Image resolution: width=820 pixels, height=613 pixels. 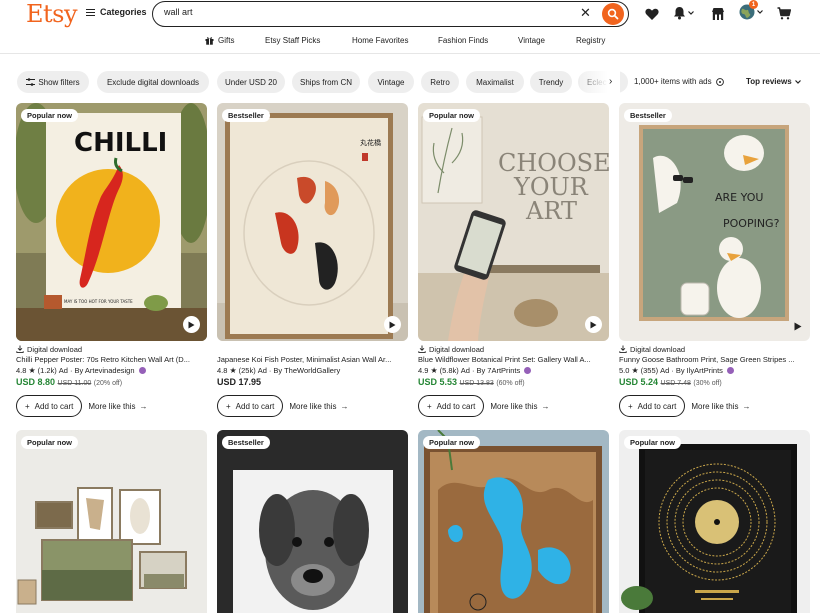 I want to click on listing-actions: + Add to cart More like this →, so click(x=111, y=406).